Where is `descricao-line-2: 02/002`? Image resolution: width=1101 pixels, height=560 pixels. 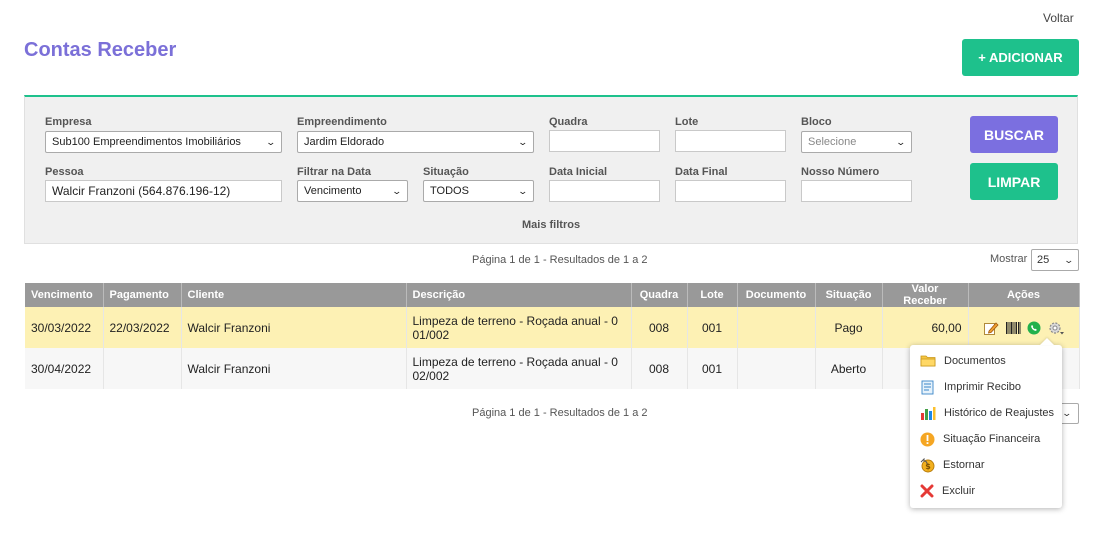 descricao-line-2: 02/002 is located at coordinates (431, 375).